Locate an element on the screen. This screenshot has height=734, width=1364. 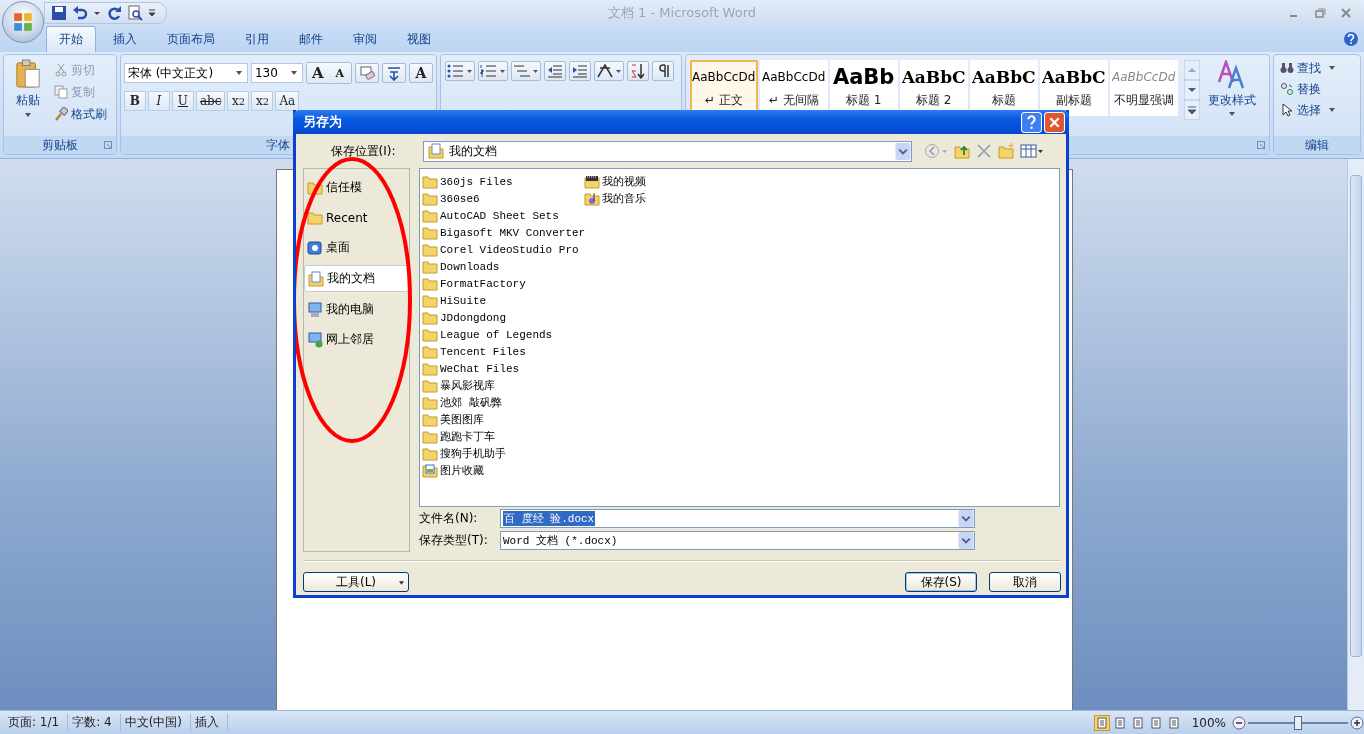
file-list-item: FormatFactory is located at coordinates (503, 283).